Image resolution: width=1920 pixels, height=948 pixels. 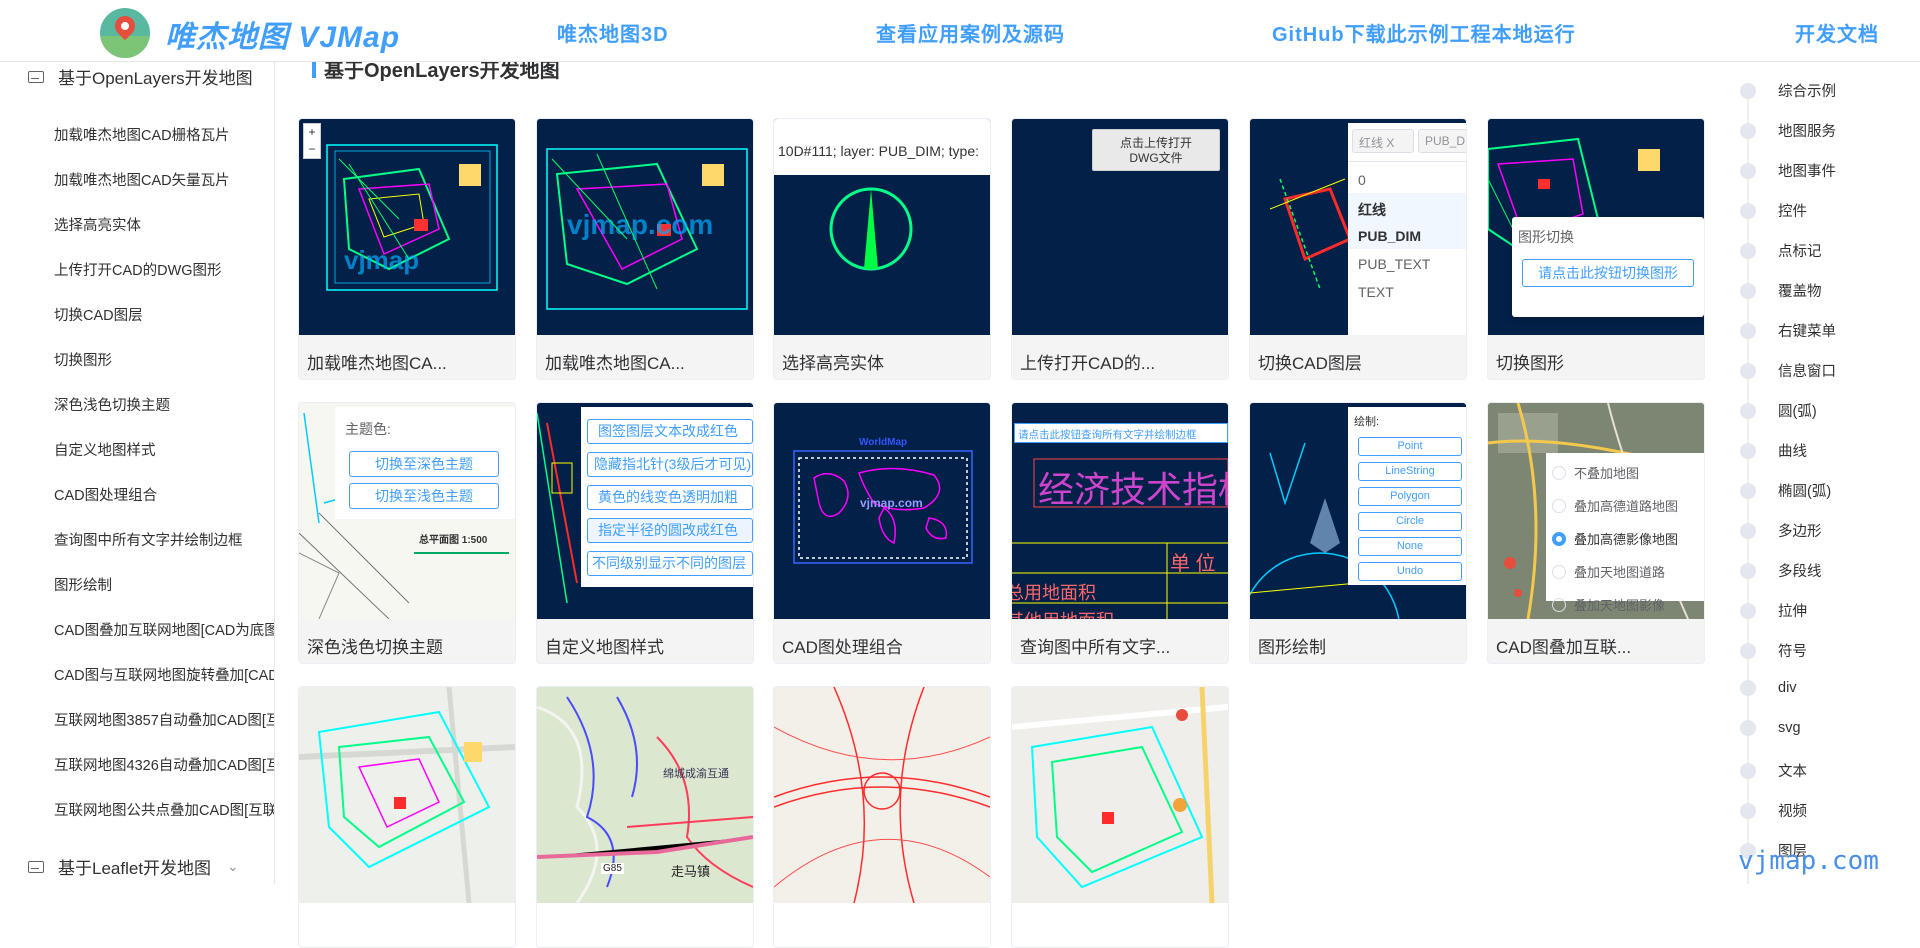 I want to click on brand-title: 唯杰地图 VJMap, so click(x=282, y=34).